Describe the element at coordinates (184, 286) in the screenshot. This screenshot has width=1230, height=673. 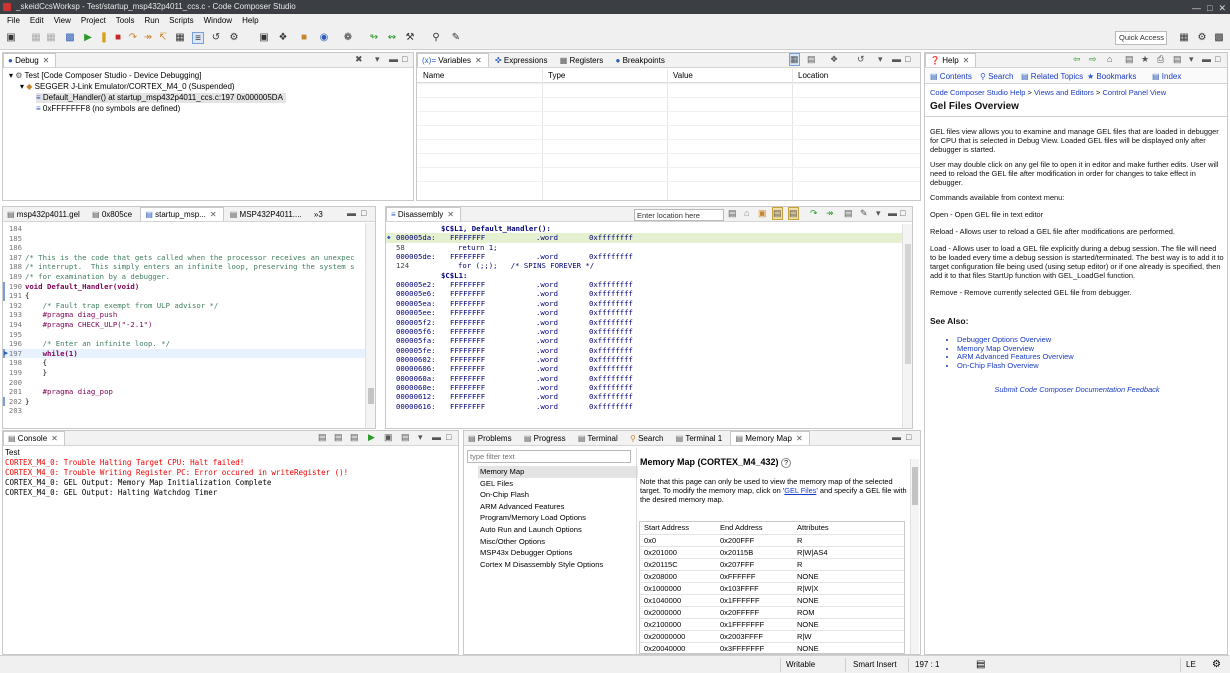
I see `code-line: 190 void Default_Handler(void)` at that location.